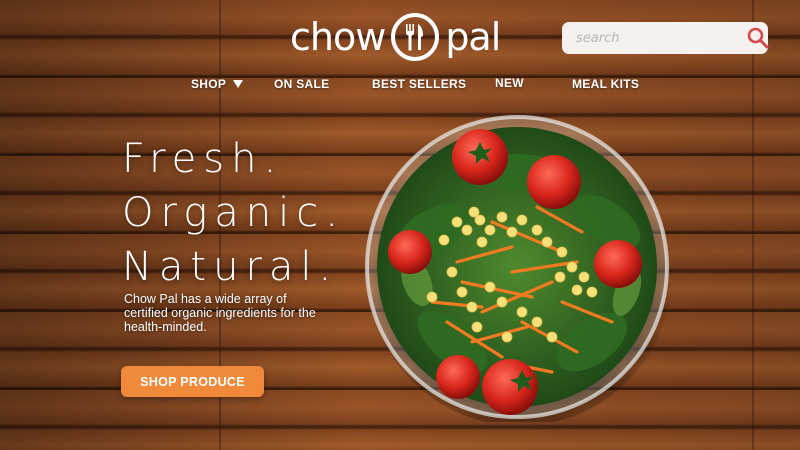 Image resolution: width=800 pixels, height=450 pixels. I want to click on headline-line: Organic., so click(233, 213).